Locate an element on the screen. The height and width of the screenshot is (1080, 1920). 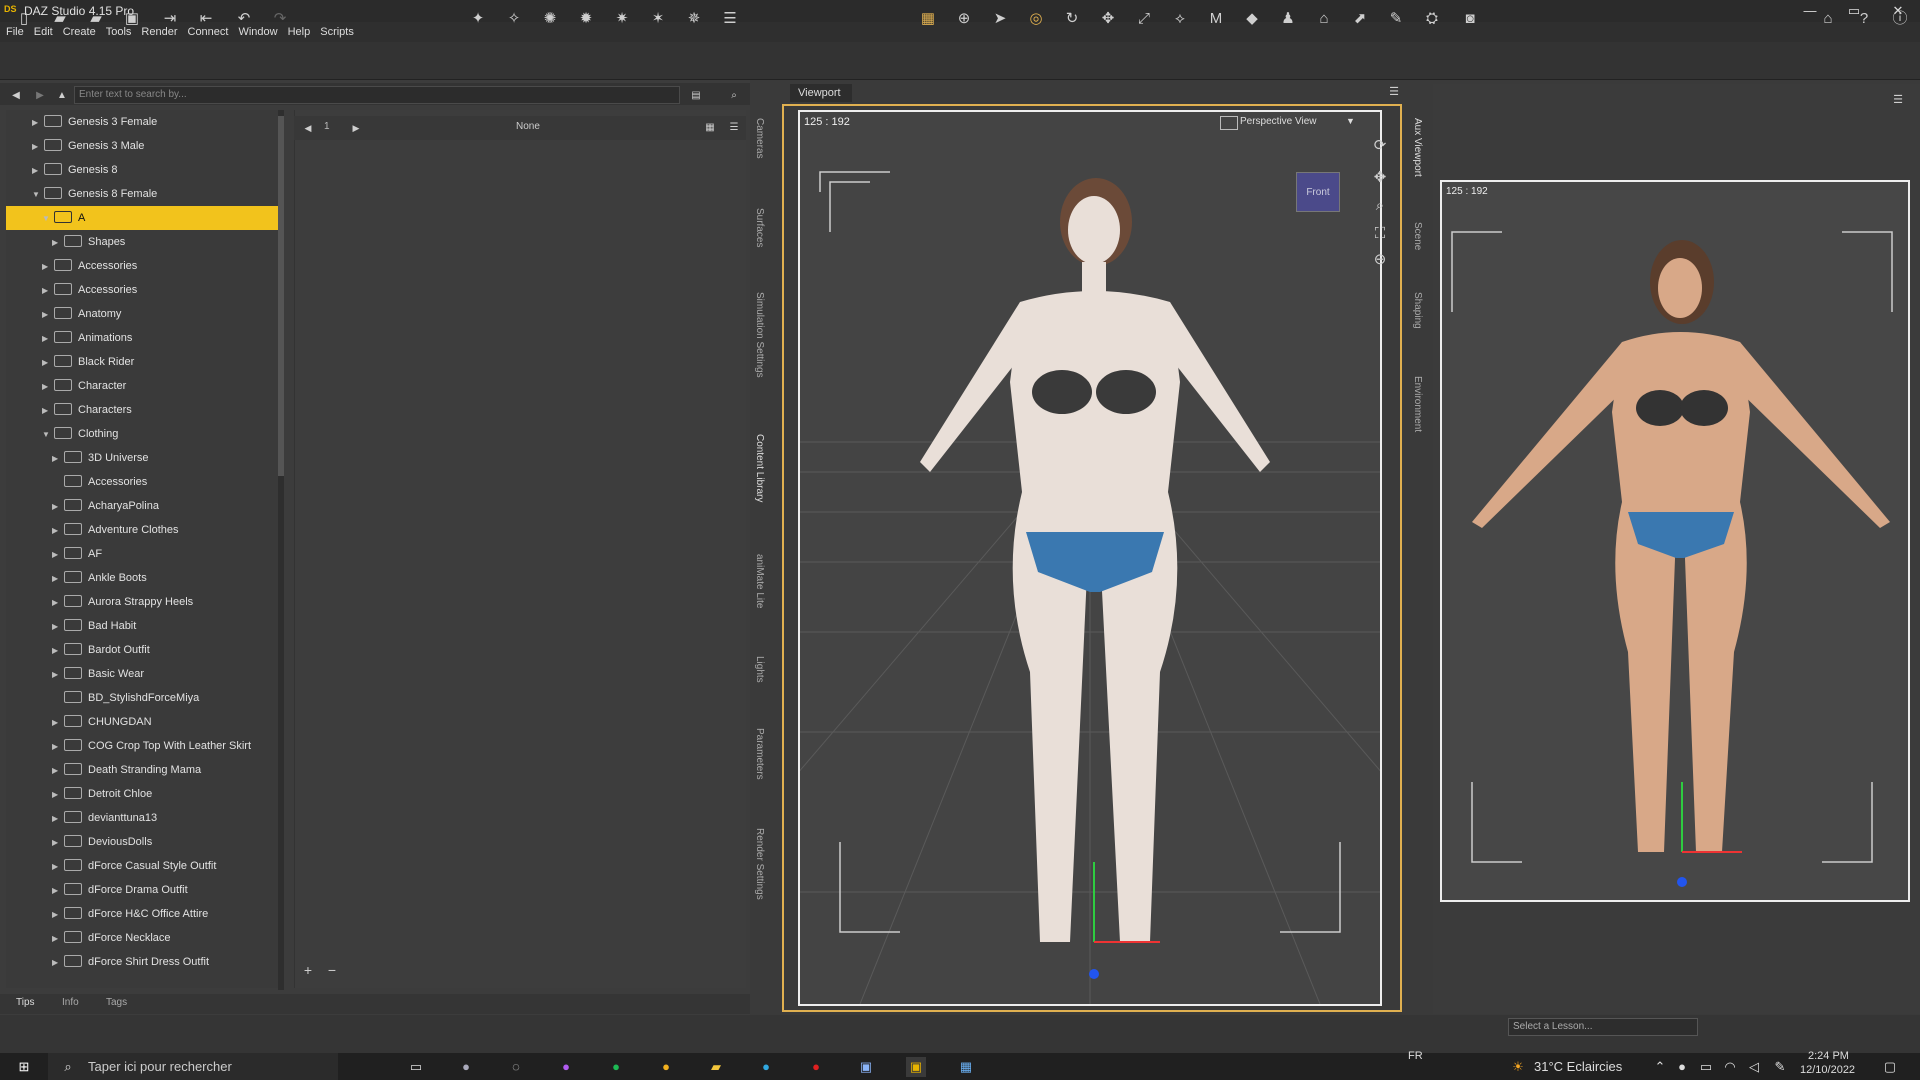
up-icon: ▲ is located at coordinates (62, 96).